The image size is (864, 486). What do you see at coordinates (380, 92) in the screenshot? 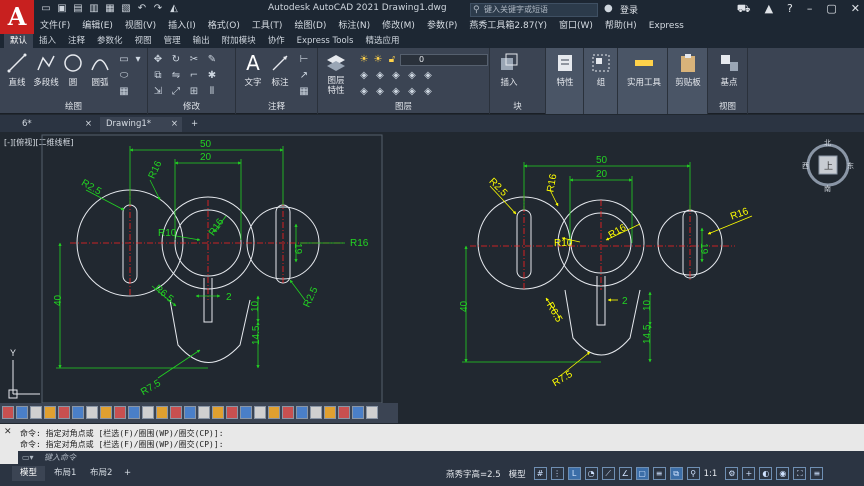
I see `layer-merge-icon: ◈` at bounding box center [380, 92].